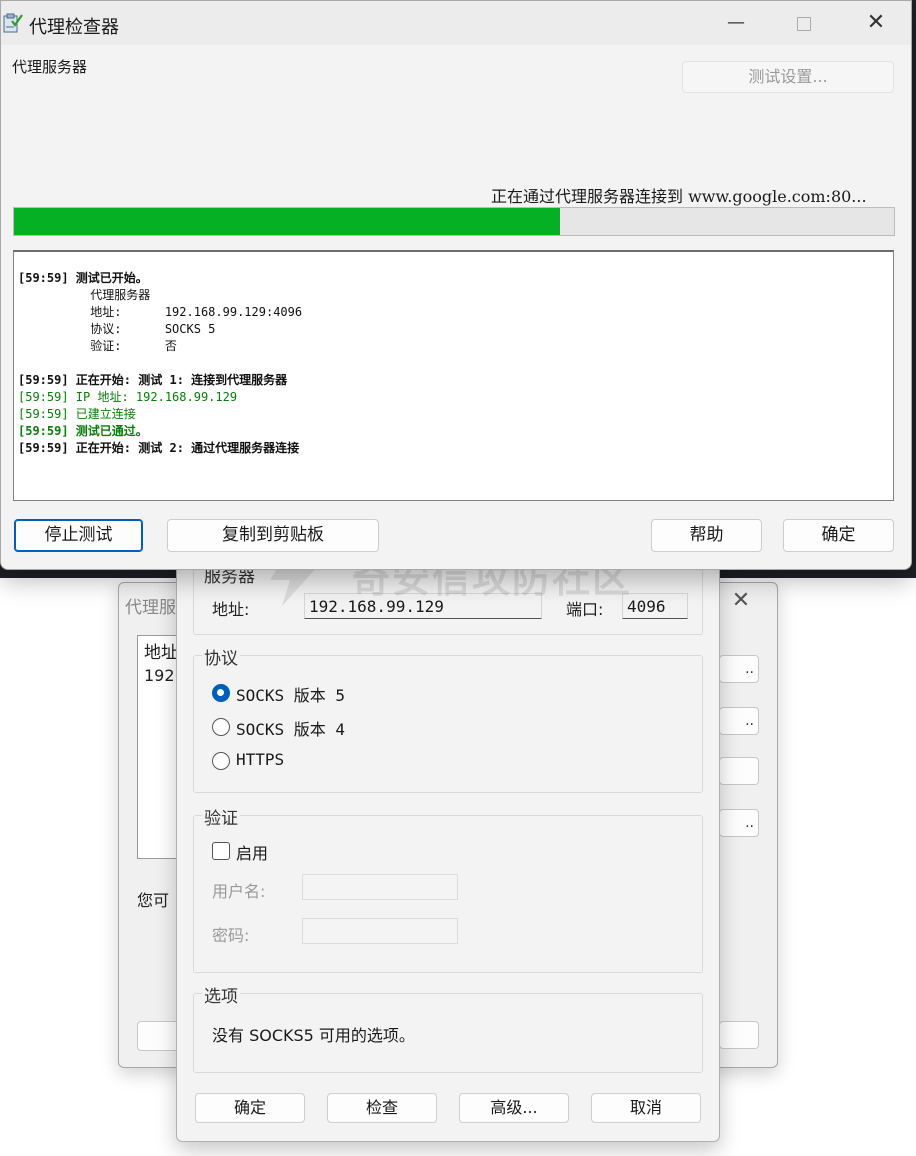  Describe the element at coordinates (260, 759) in the screenshot. I see `protocol-https-label: HTTPS` at that location.